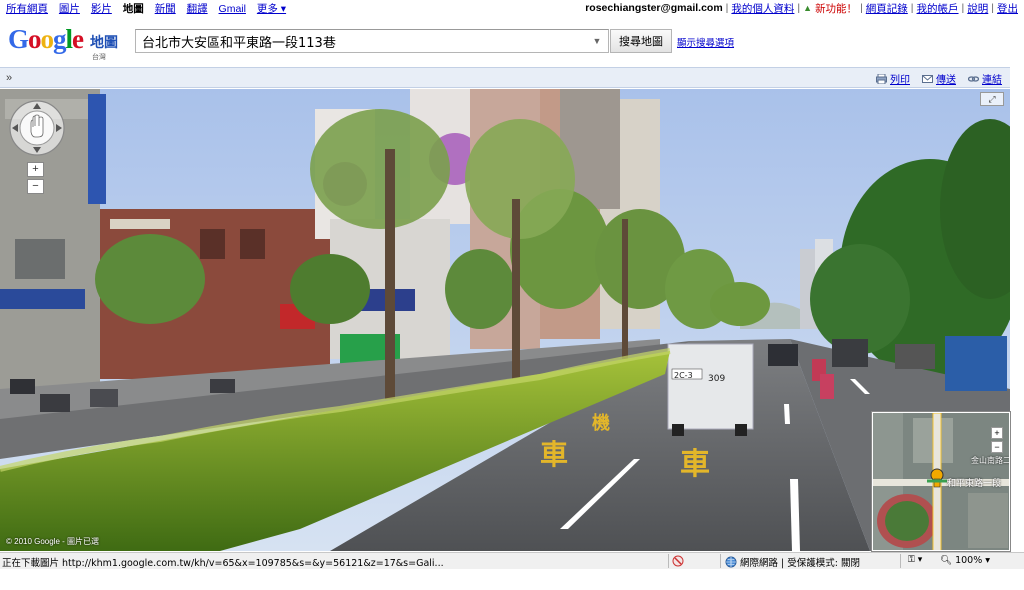 The image size is (1024, 590). What do you see at coordinates (35, 178) in the screenshot?
I see `zoom-control: + −` at bounding box center [35, 178].